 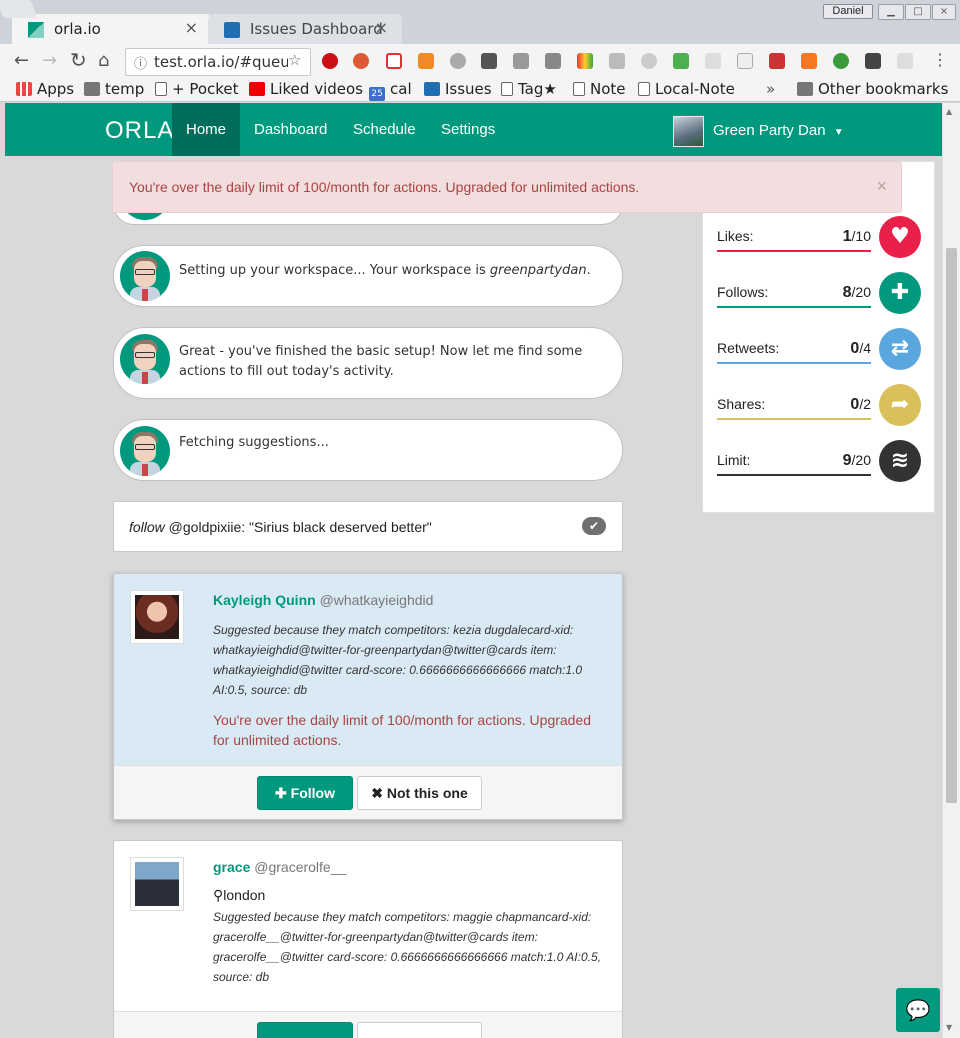 What do you see at coordinates (681, 61) in the screenshot?
I see `download-extension-icon` at bounding box center [681, 61].